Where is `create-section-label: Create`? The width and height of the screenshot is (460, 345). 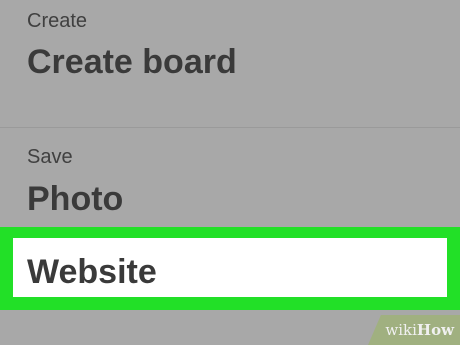 create-section-label: Create is located at coordinates (57, 21).